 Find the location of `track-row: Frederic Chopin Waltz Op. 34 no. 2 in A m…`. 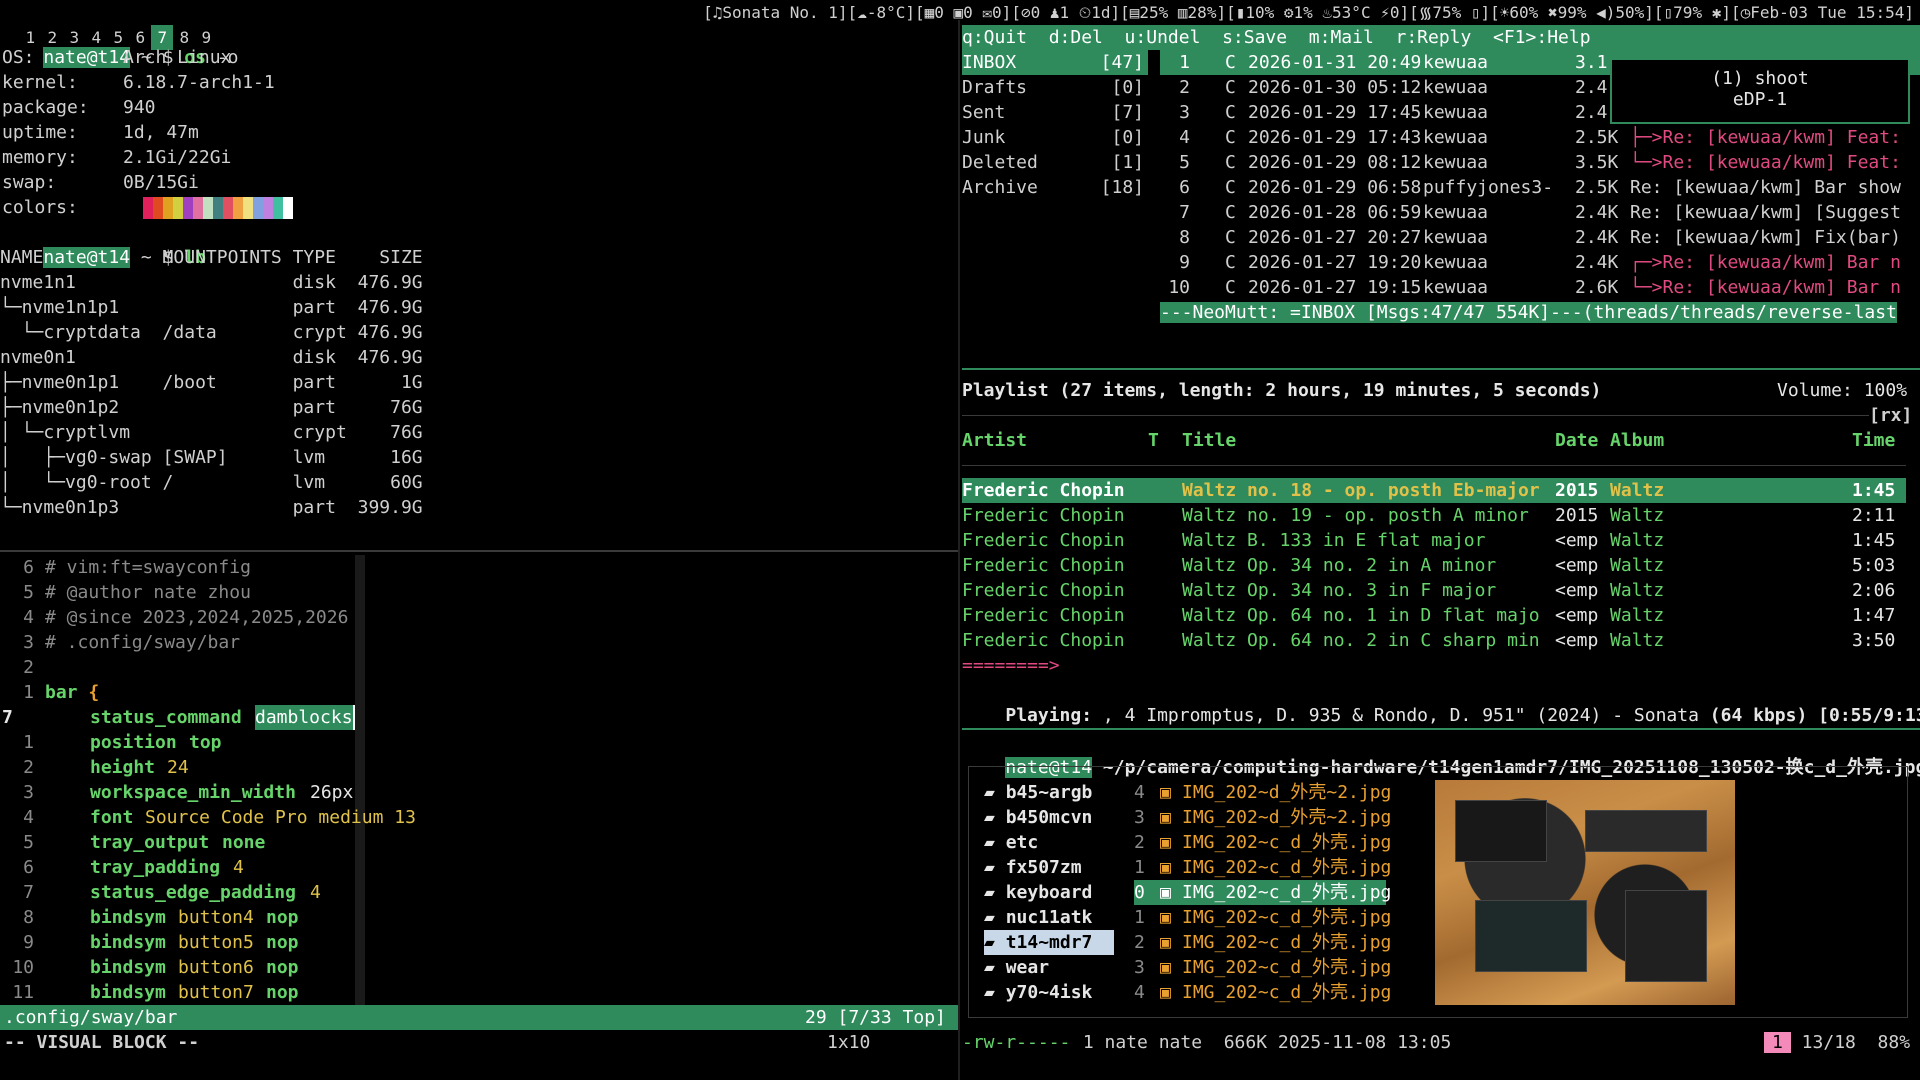

track-row: Frederic Chopin Waltz Op. 34 no. 2 in A m… is located at coordinates (1434, 565).